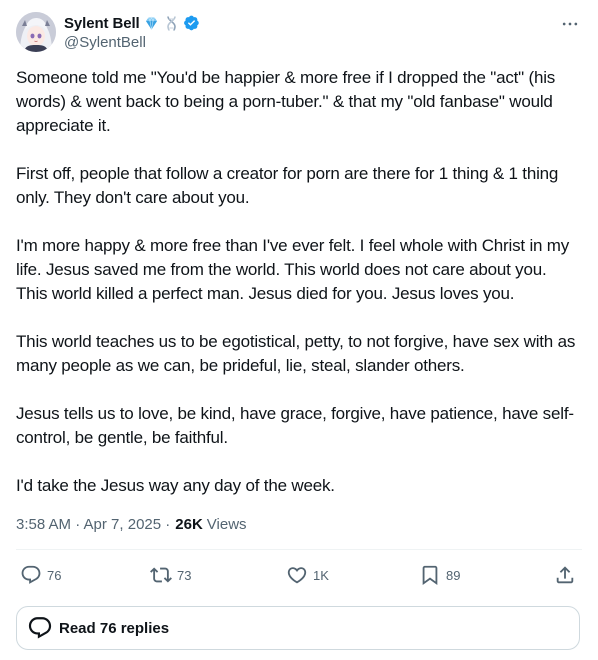 The width and height of the screenshot is (598, 660). What do you see at coordinates (93, 524) in the screenshot?
I see `timestamp: 3:58 AM · Apr 7, 2025 ·` at bounding box center [93, 524].